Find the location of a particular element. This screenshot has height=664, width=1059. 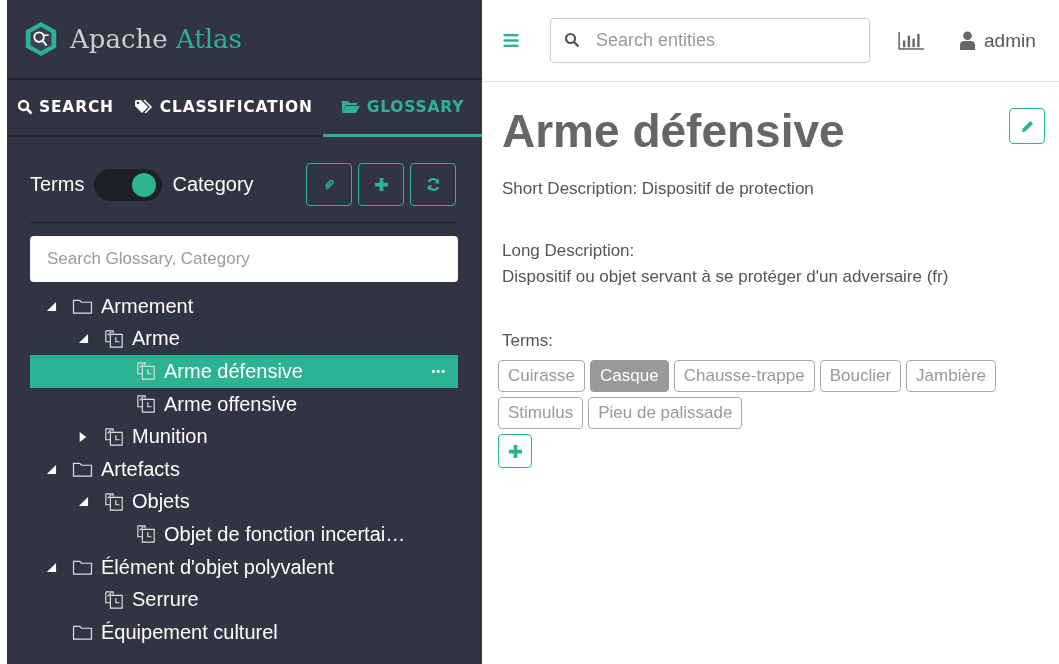

tree-label: Élément d'objet polyvalent is located at coordinates (217, 567).